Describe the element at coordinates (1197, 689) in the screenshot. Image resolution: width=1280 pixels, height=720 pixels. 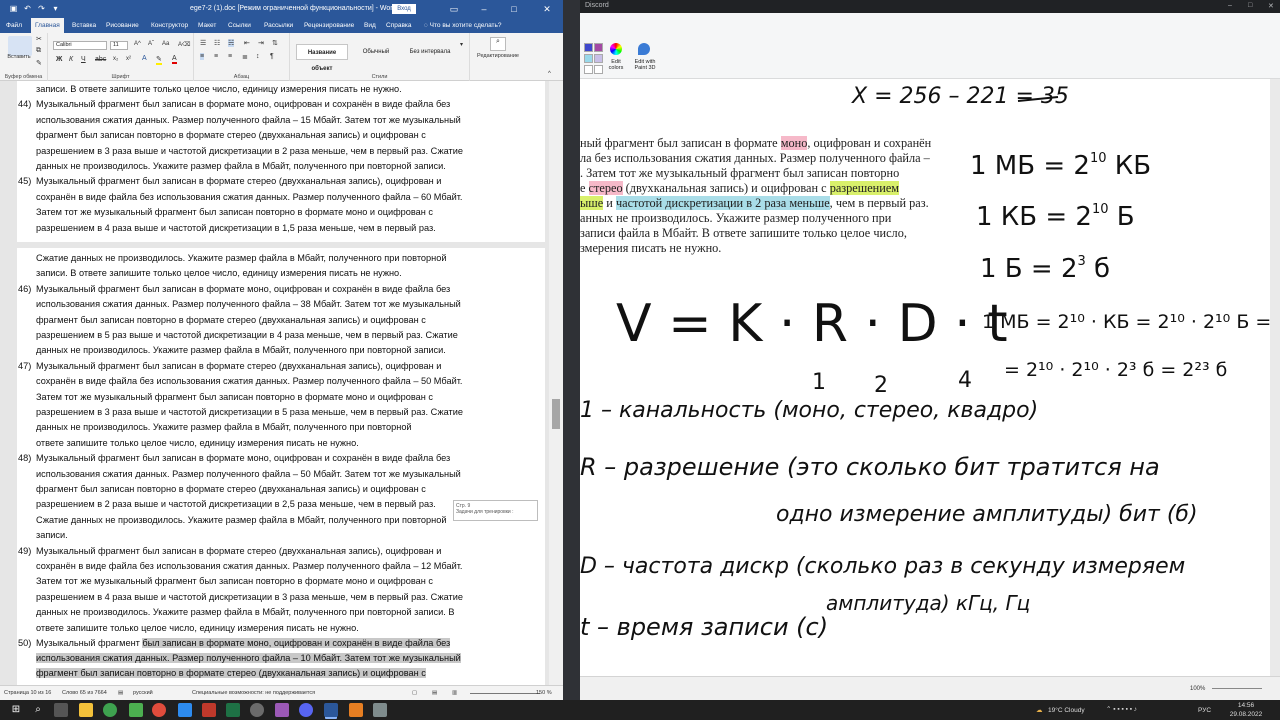
I see `zoom-level: 100%` at that location.